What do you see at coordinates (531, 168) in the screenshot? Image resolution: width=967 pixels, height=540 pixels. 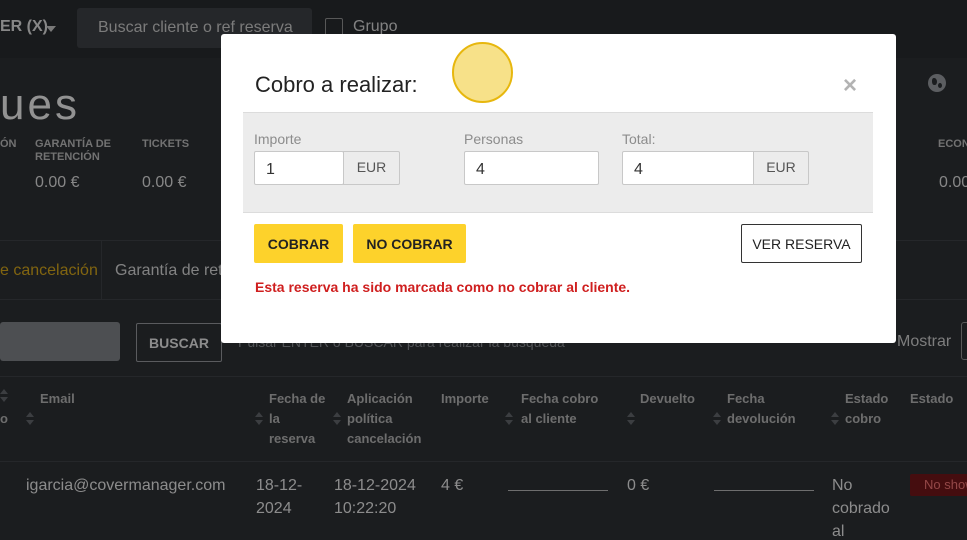 I see `personas-input: 4` at bounding box center [531, 168].